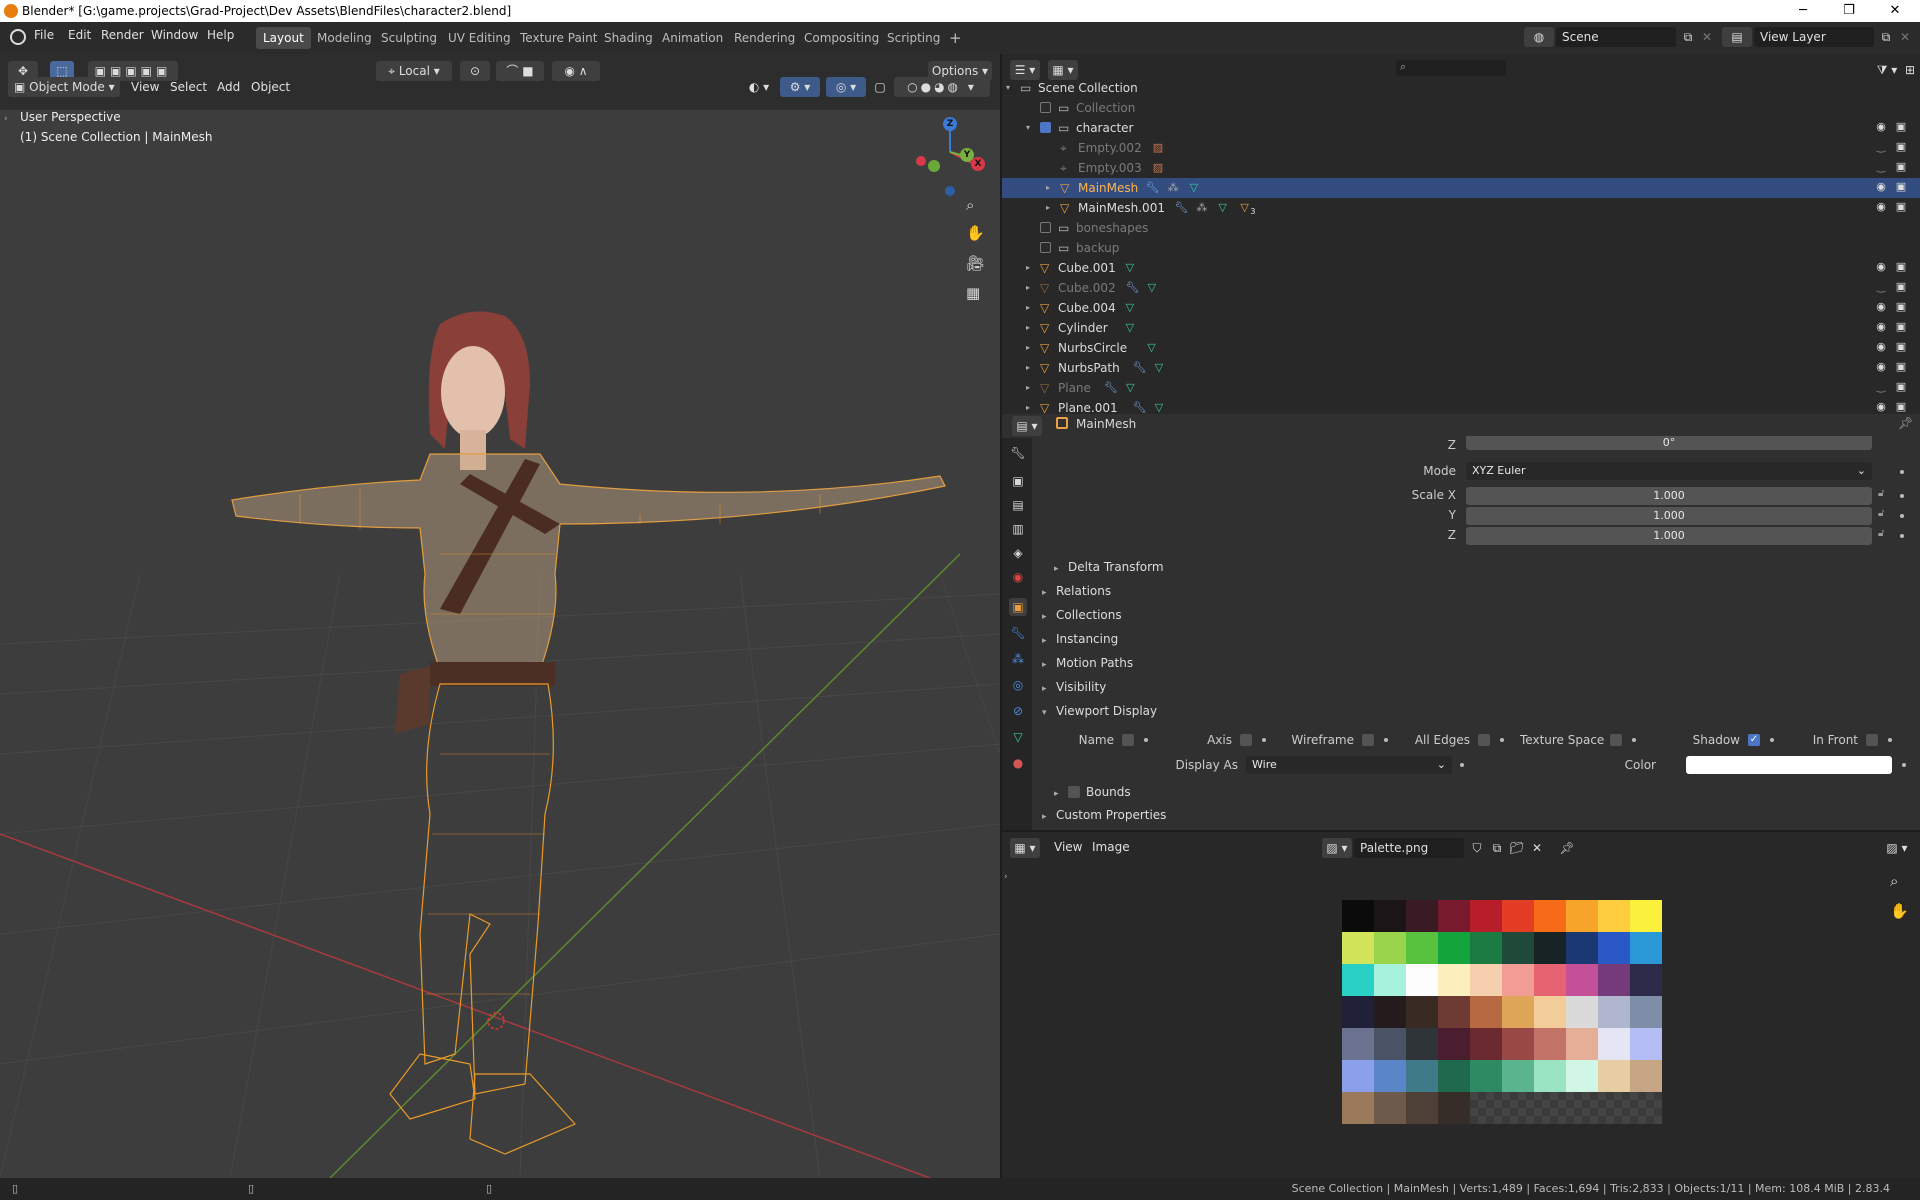  What do you see at coordinates (79, 35) in the screenshot?
I see `menu-edit: Edit` at bounding box center [79, 35].